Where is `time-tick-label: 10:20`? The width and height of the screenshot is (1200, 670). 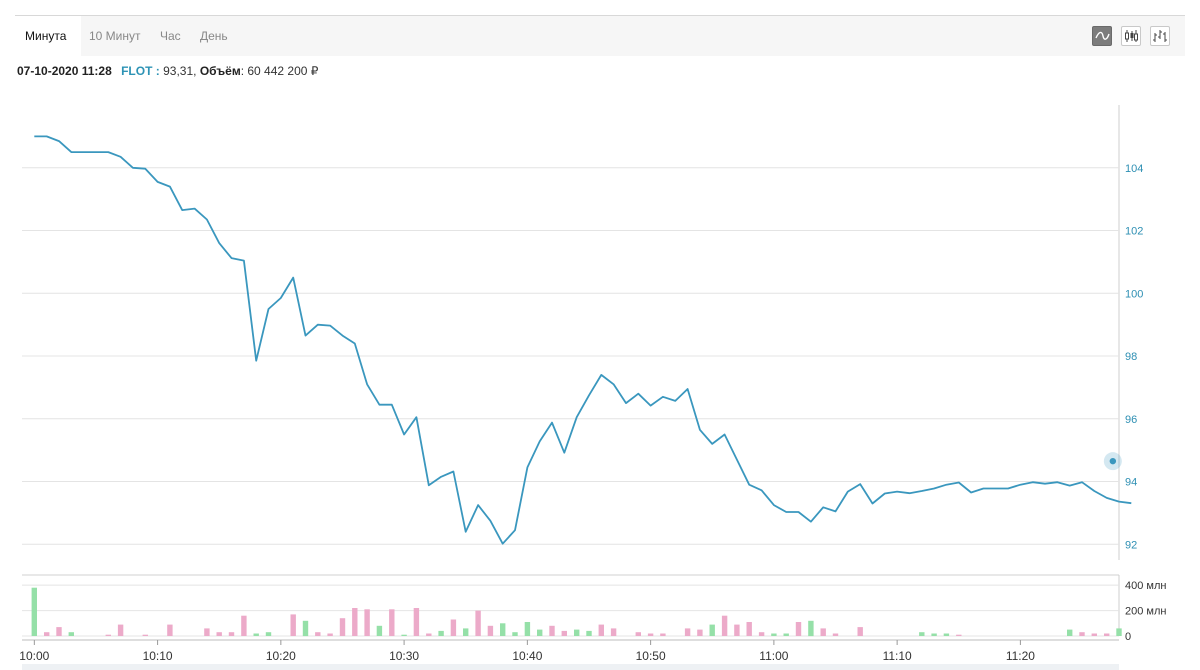
time-tick-label: 10:20 is located at coordinates (281, 656).